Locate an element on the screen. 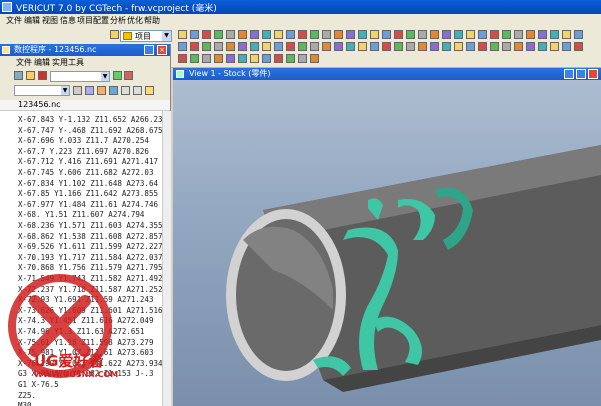  menu-help: 帮助 is located at coordinates (152, 20).